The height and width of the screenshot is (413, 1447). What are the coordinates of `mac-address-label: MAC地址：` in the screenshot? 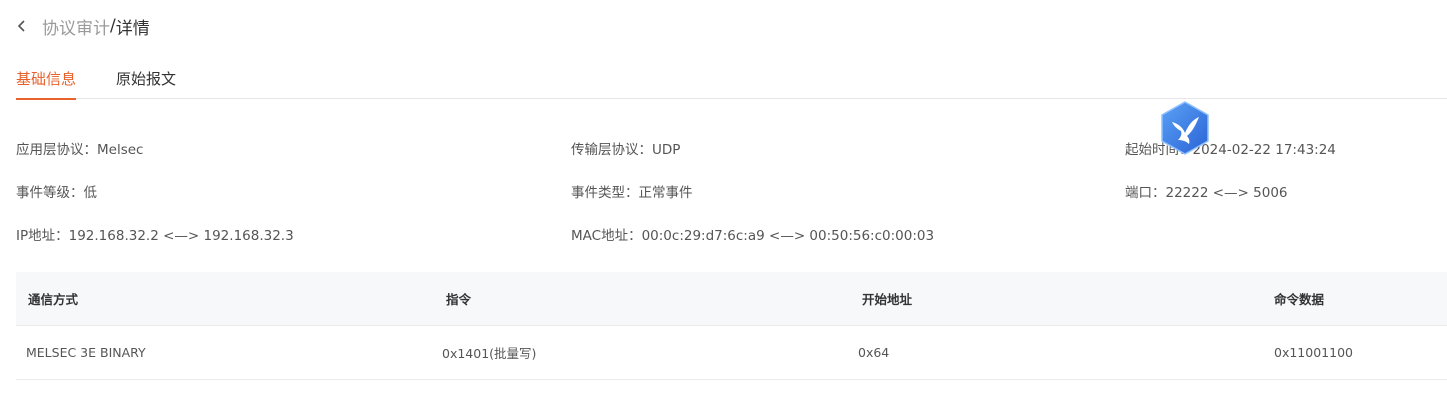 It's located at (606, 236).